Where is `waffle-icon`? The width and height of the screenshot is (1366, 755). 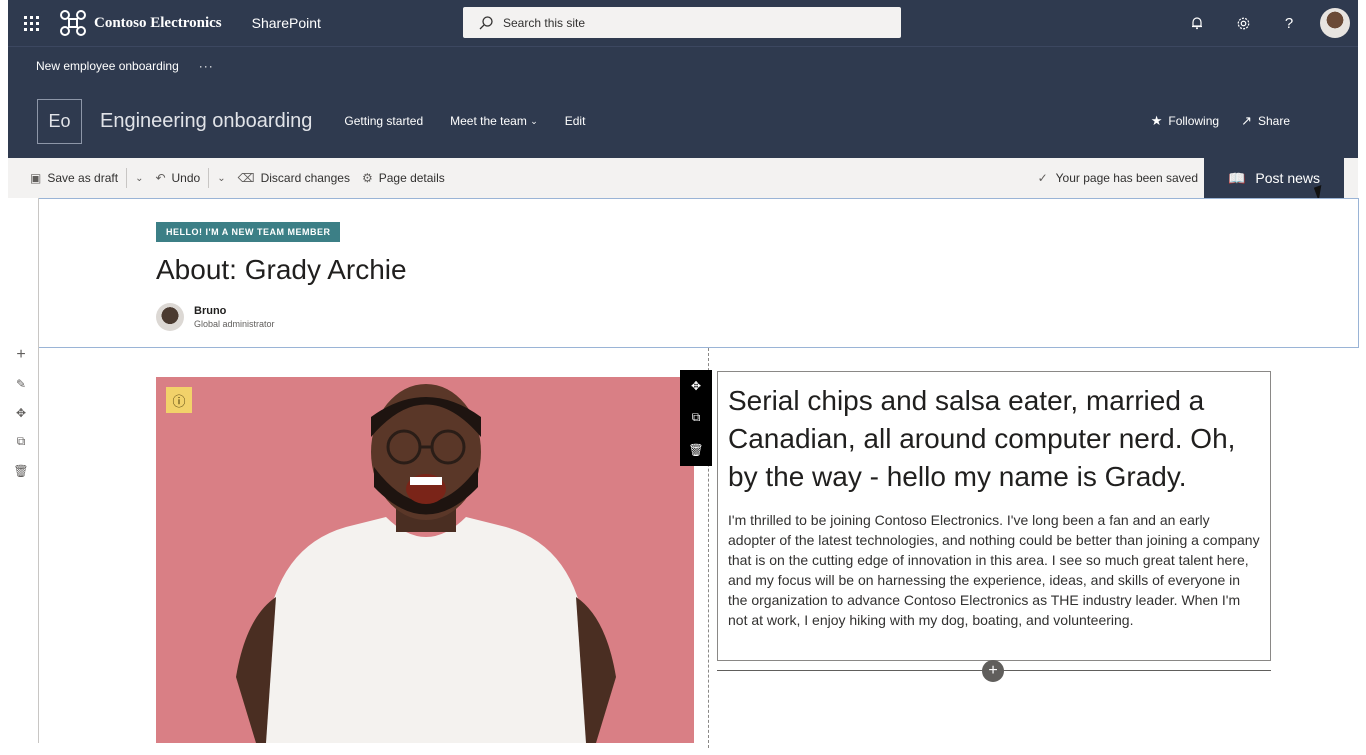
waffle-icon is located at coordinates (31, 23).